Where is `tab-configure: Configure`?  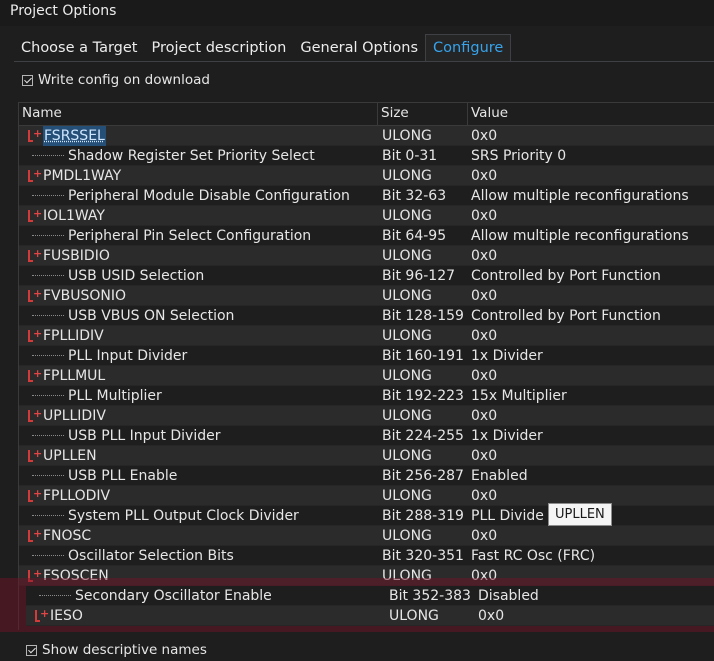
tab-configure: Configure is located at coordinates (468, 48).